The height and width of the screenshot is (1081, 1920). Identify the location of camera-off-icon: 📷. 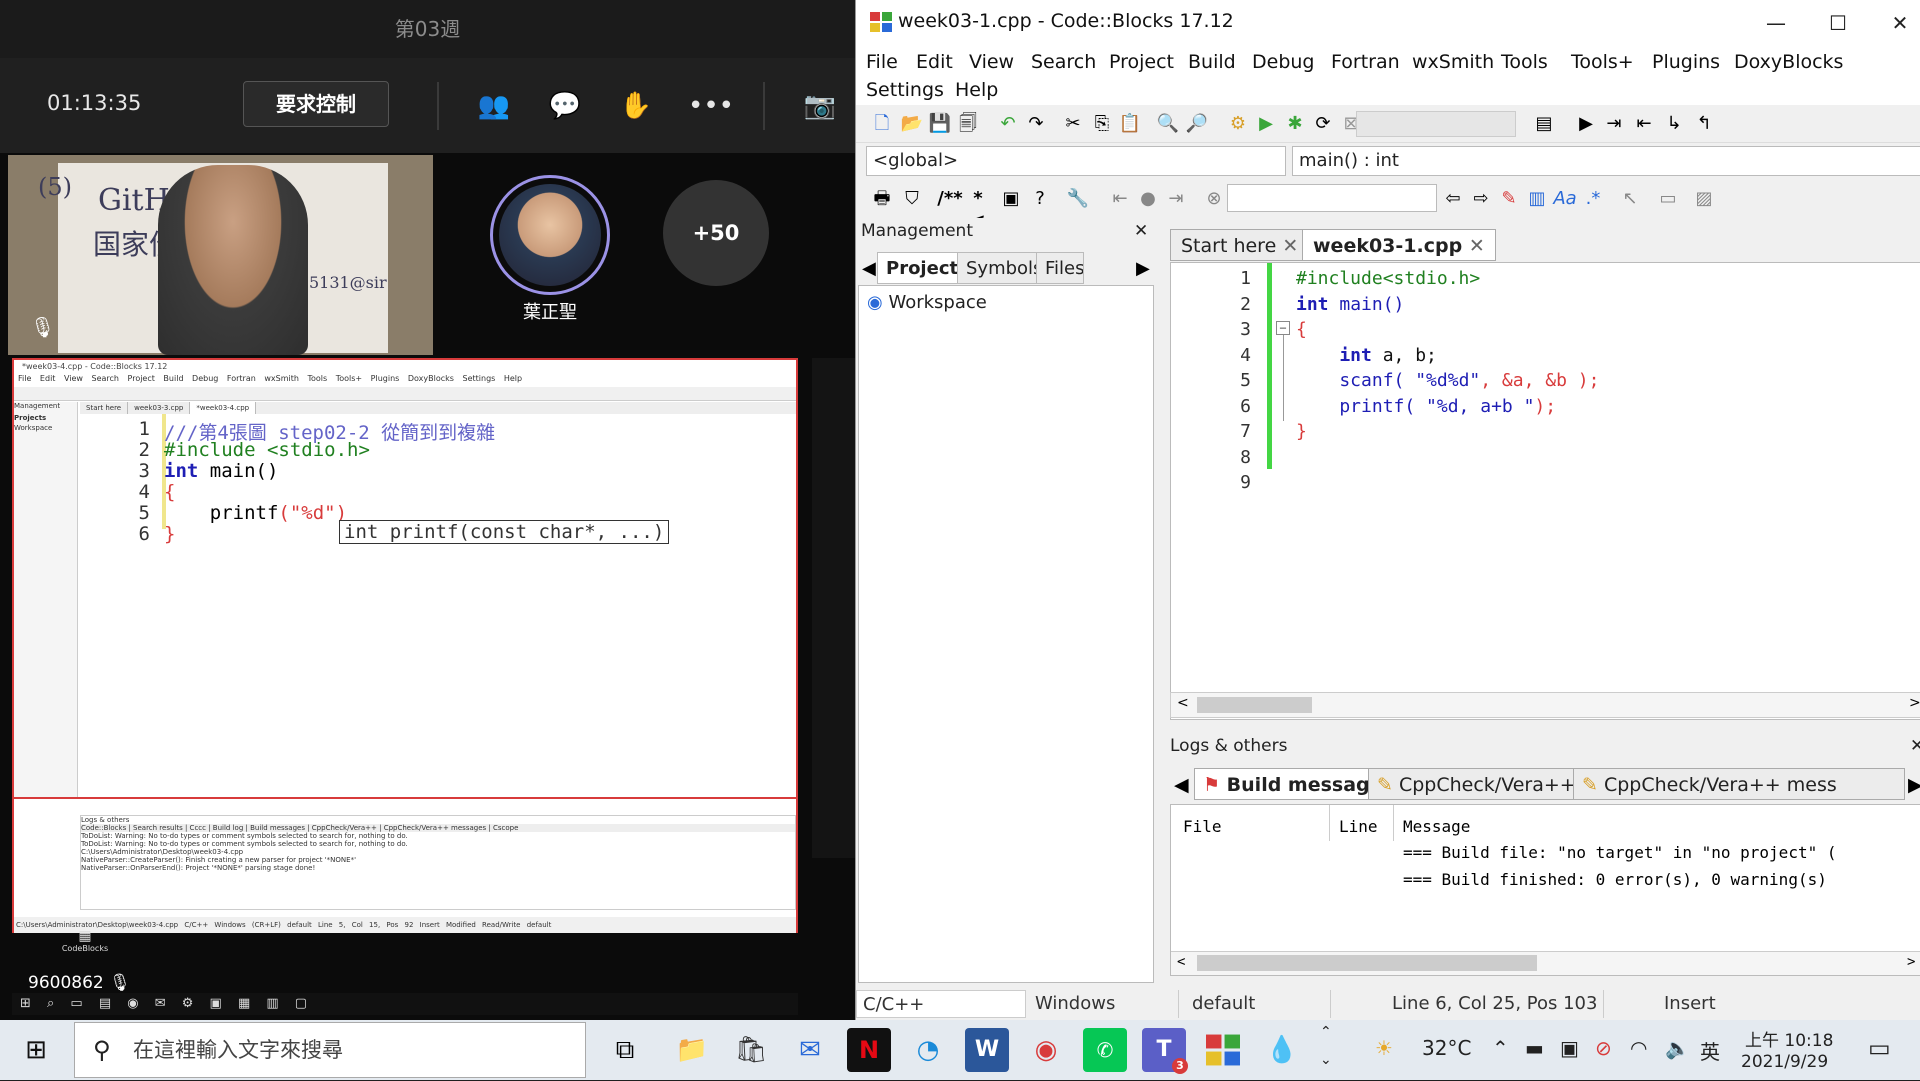
(820, 106).